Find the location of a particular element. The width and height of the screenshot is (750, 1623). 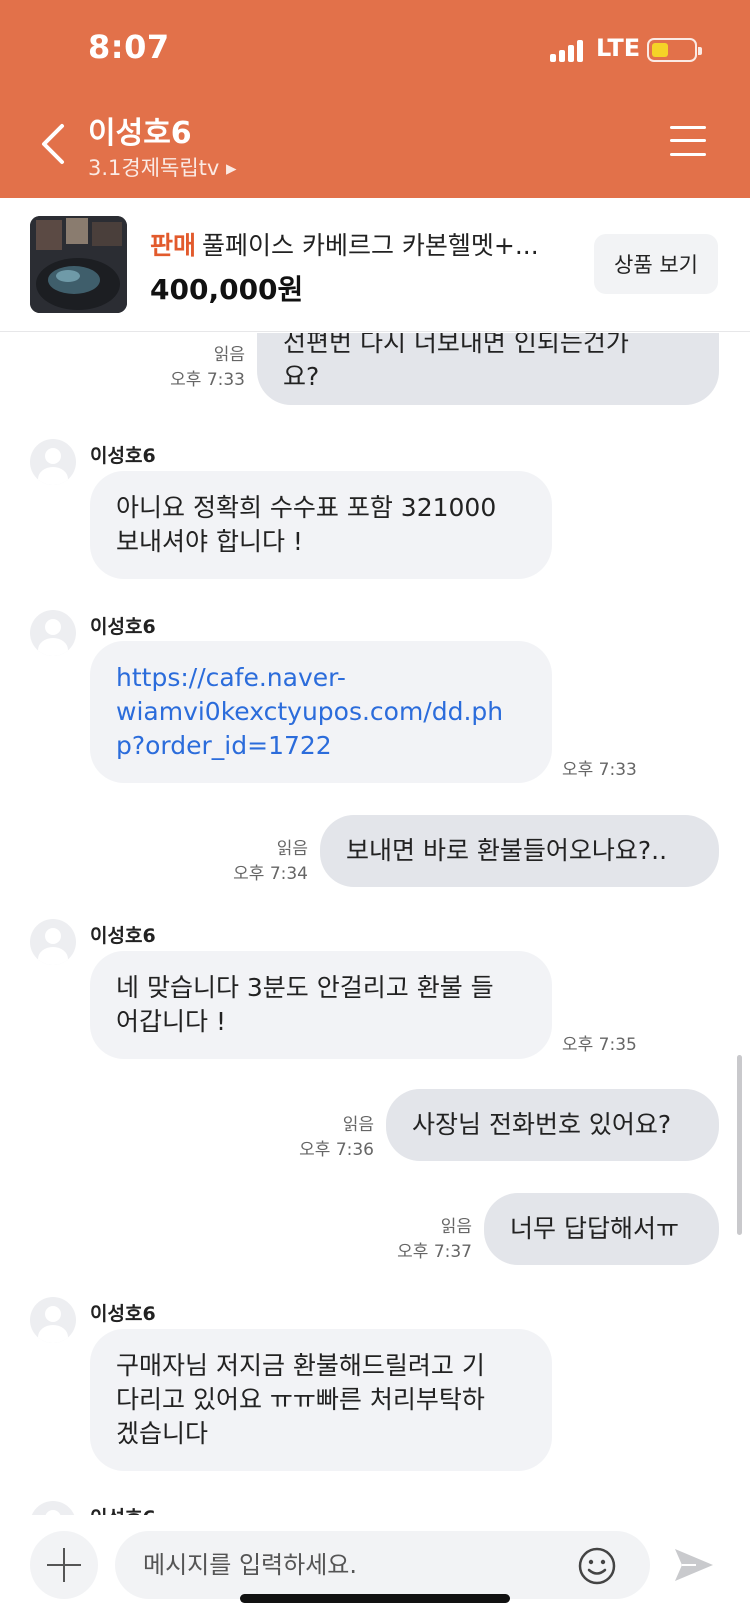

message-text: 구매자님 저지금 환불해드릴려고 기 is located at coordinates (300, 1365).